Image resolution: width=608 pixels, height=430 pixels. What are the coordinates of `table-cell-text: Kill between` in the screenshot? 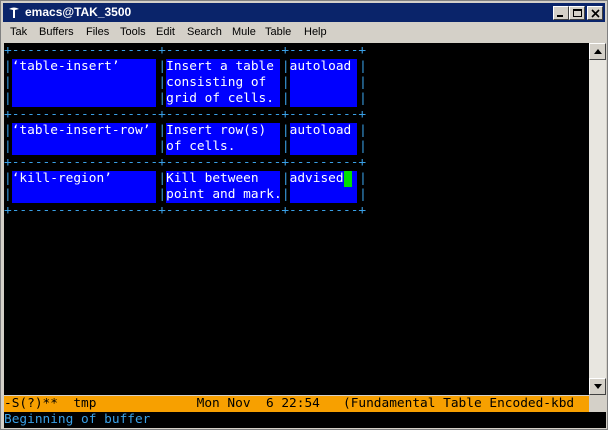 It's located at (212, 178).